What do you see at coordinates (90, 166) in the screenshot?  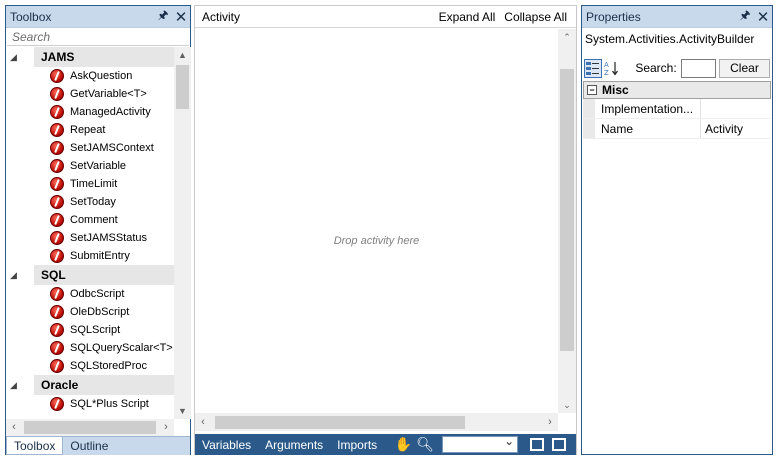 I see `toolbox-item: SetVariable` at bounding box center [90, 166].